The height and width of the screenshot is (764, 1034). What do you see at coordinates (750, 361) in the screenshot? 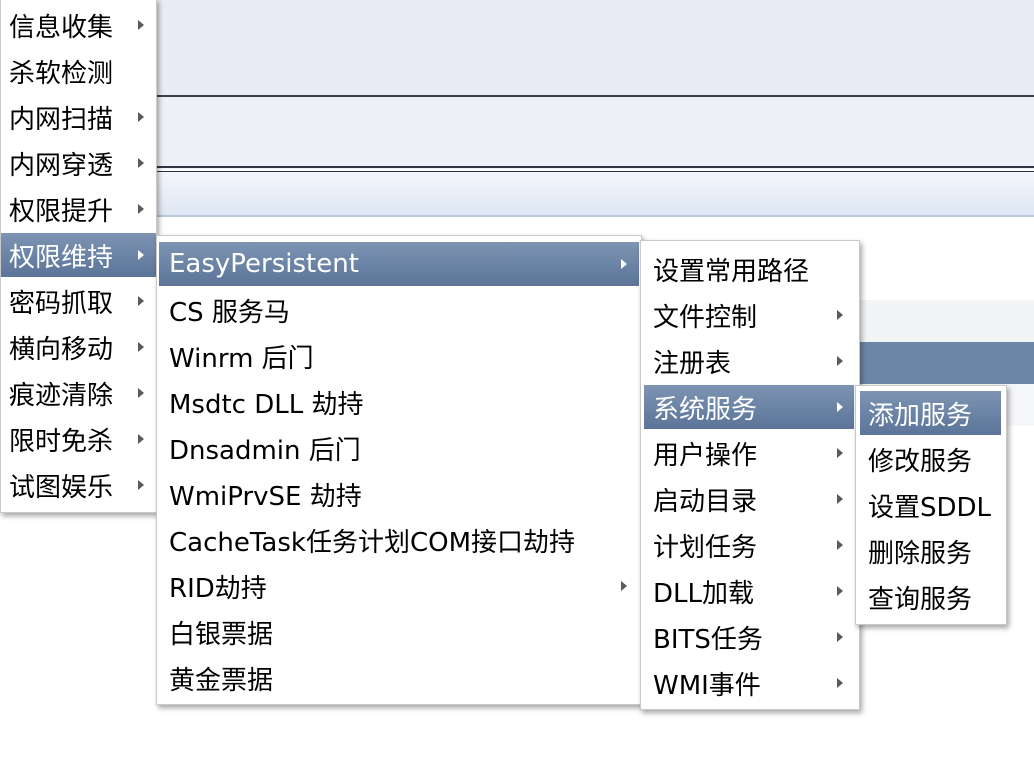
I see `easypersistent-menu-item: 注册表` at bounding box center [750, 361].